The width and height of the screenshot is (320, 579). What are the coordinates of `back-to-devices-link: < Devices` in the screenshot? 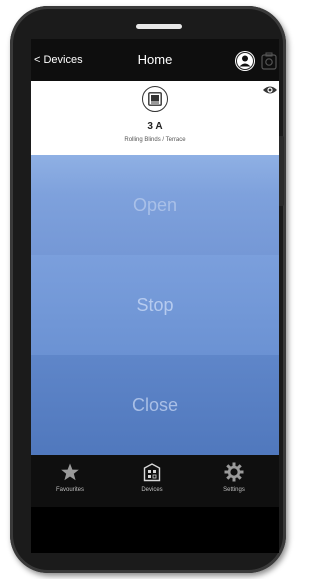 It's located at (58, 60).